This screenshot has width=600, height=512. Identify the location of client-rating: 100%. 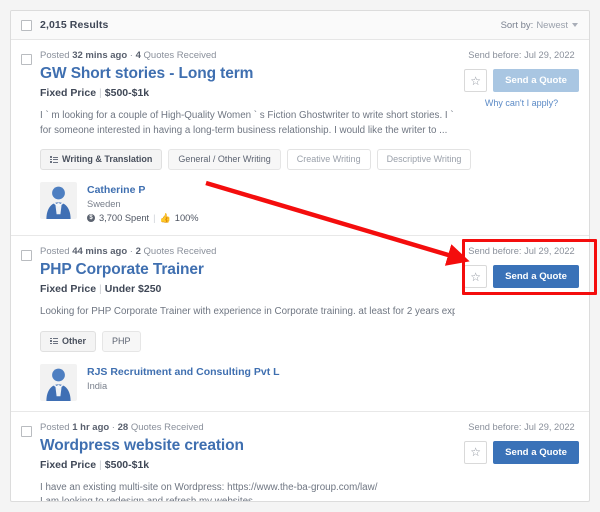
(186, 218).